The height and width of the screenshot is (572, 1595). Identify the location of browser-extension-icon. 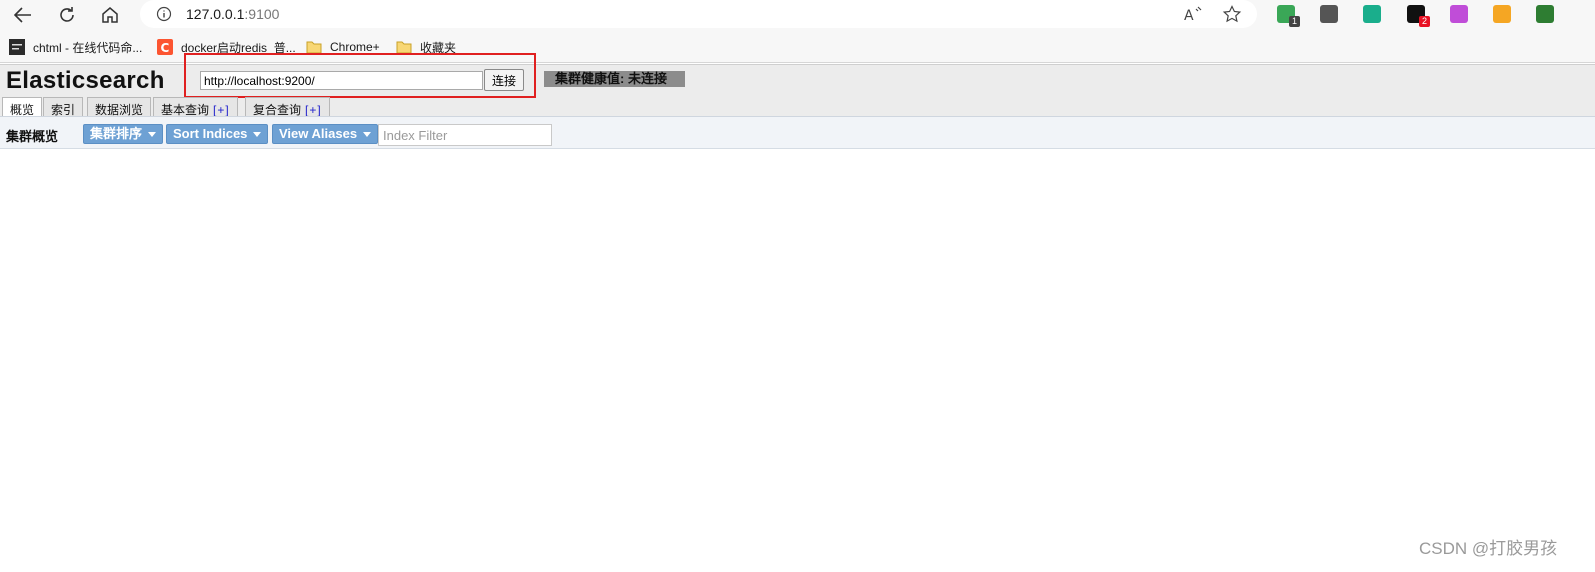
(1502, 14).